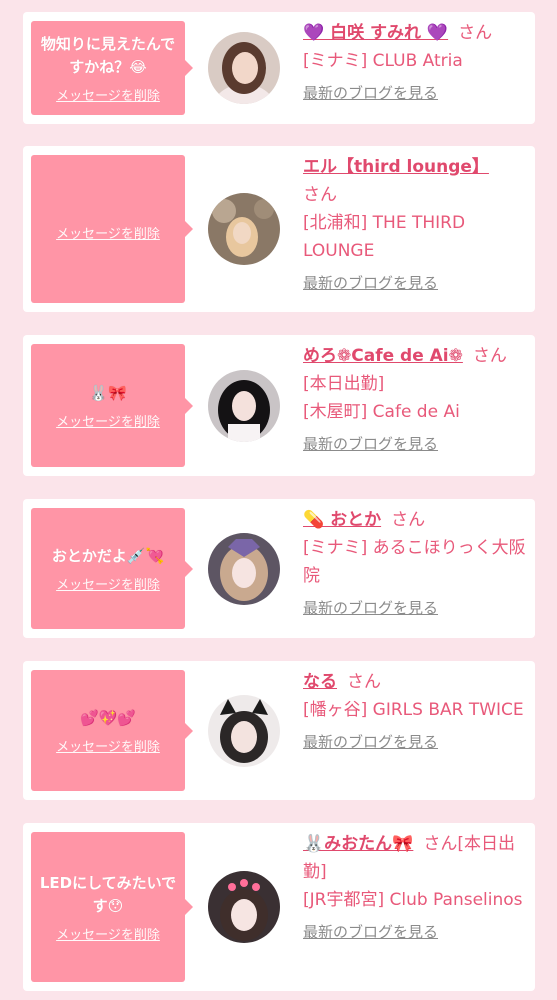 This screenshot has height=1000, width=557. I want to click on shop-name: [ミナミ] CLUB Atria, so click(383, 61).